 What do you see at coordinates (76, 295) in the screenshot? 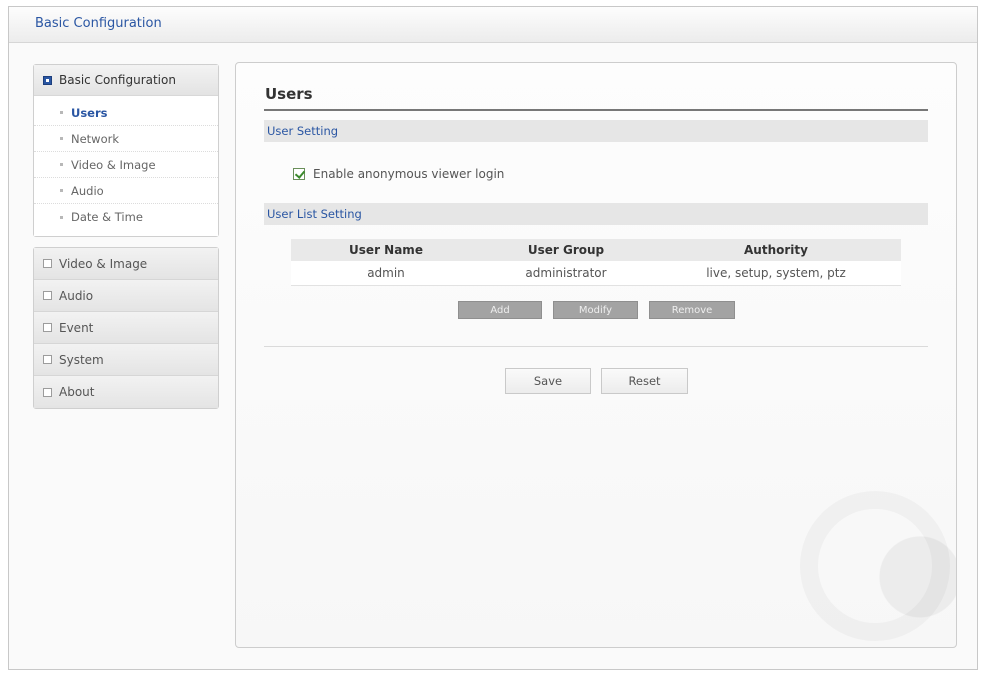
I see `sidebar-category-label: Audio` at bounding box center [76, 295].